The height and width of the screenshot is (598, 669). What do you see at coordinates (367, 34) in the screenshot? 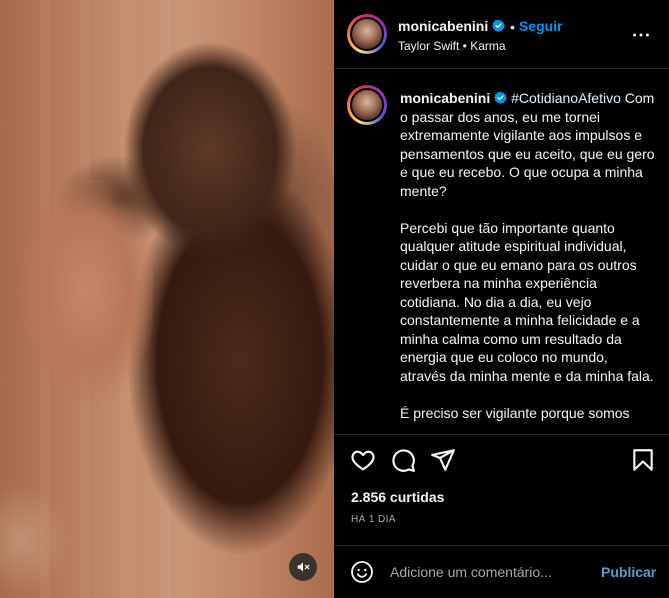
I see `author-avatar` at bounding box center [367, 34].